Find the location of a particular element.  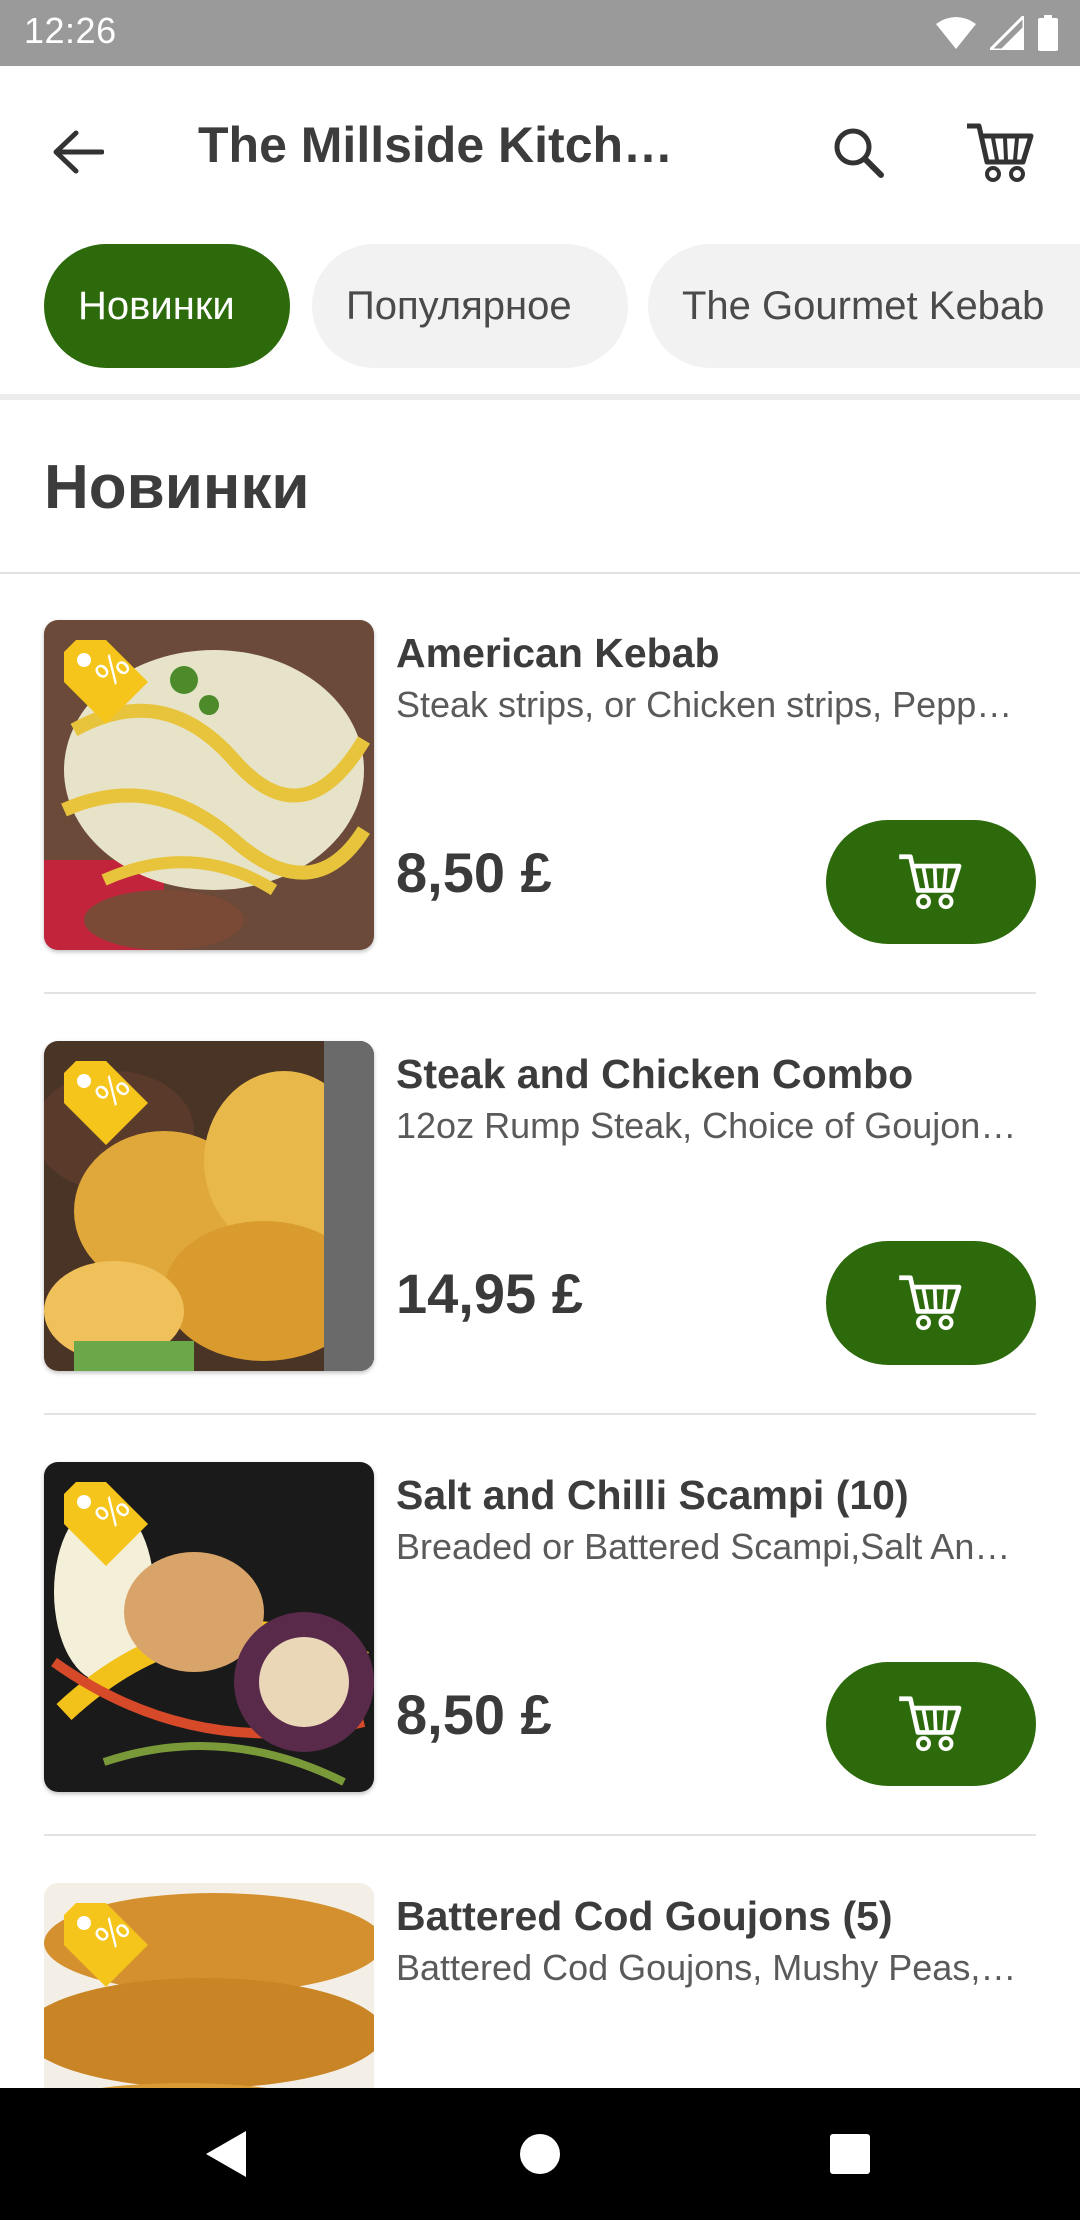

item-name: Salt and Chilli Scampi (10) is located at coordinates (652, 1495).